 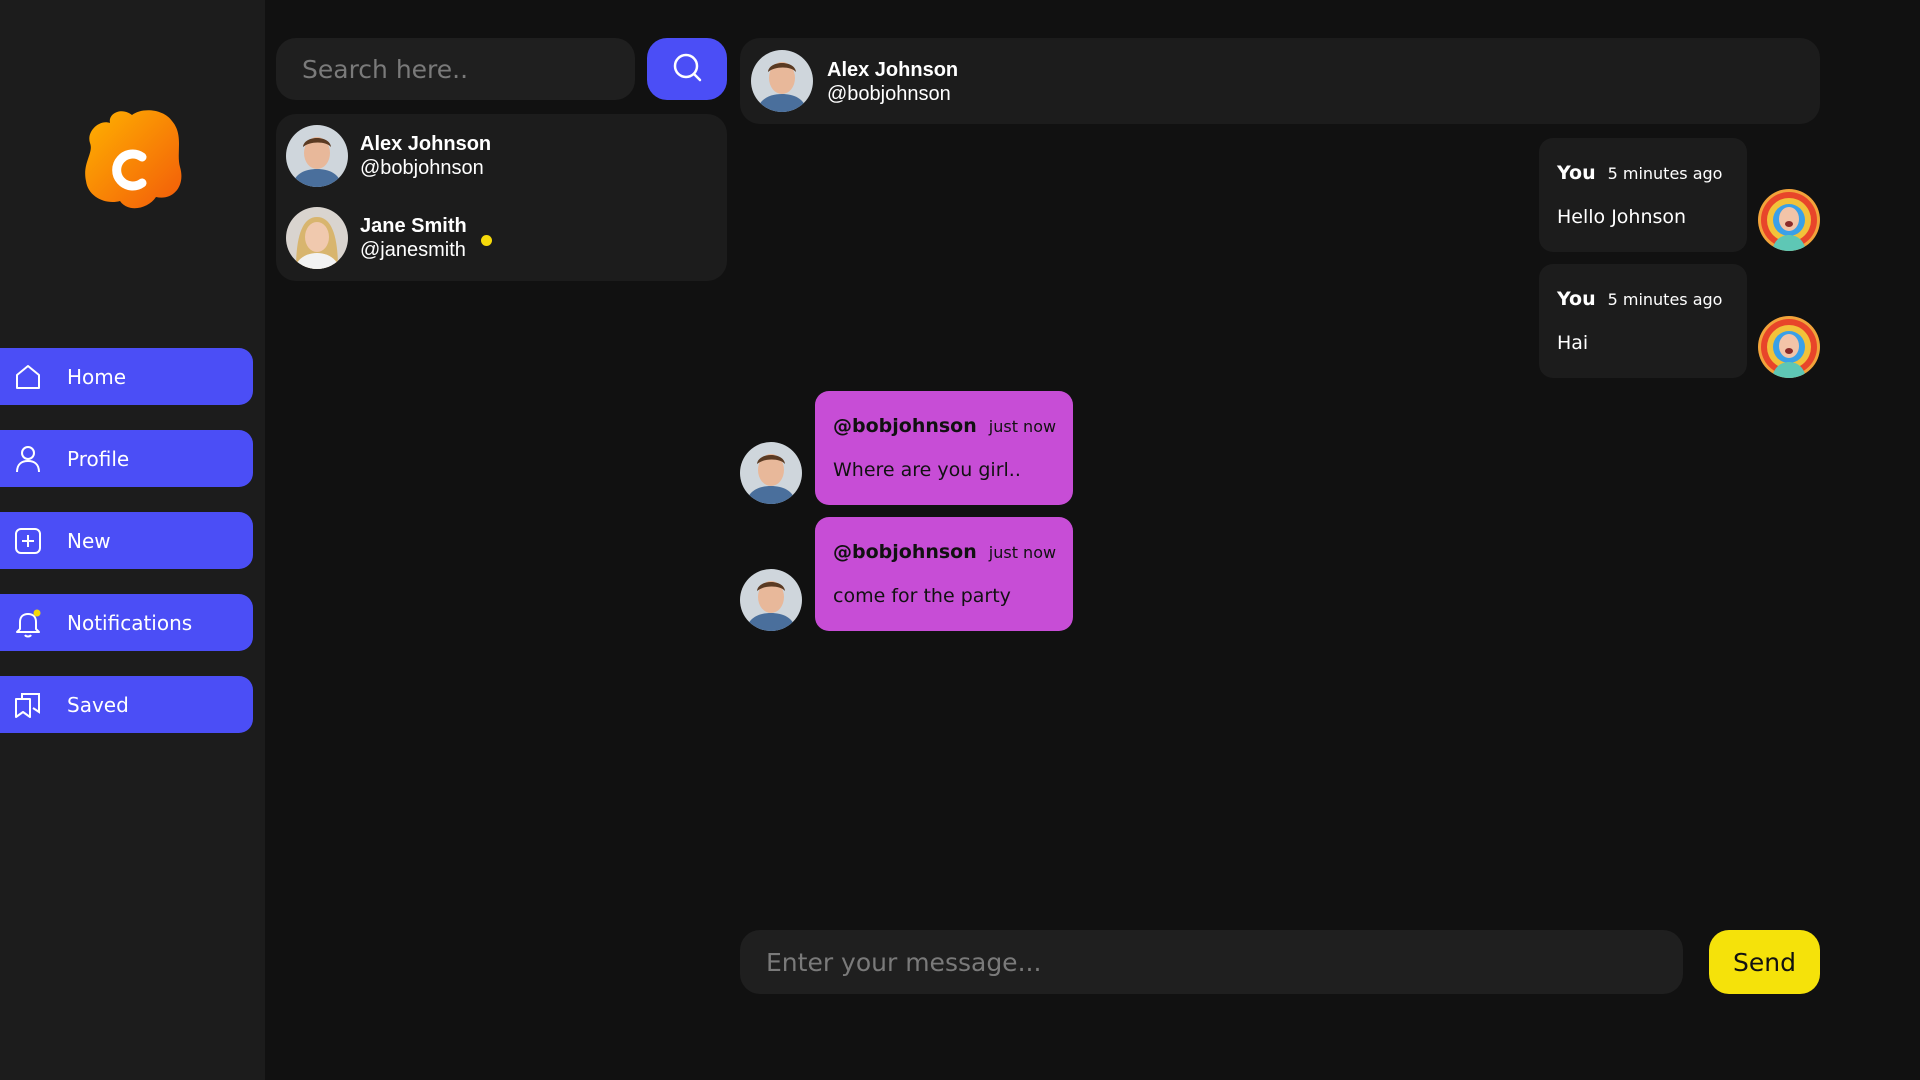 I want to click on nav-notifications: Notifications, so click(x=126, y=622).